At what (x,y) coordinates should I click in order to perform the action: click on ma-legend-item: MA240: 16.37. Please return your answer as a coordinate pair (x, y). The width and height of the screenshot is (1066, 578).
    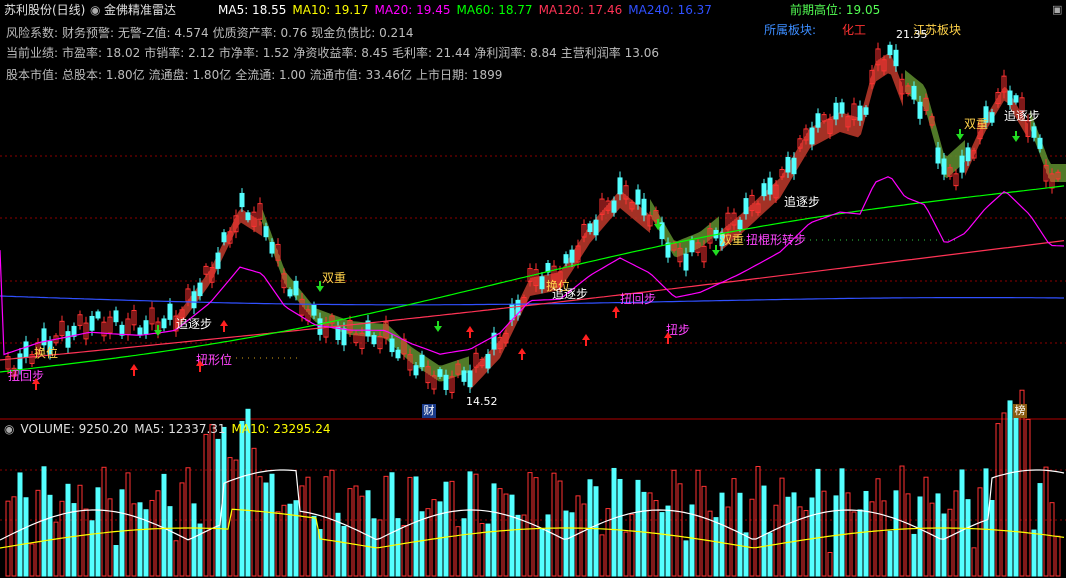
    Looking at the image, I should click on (670, 10).